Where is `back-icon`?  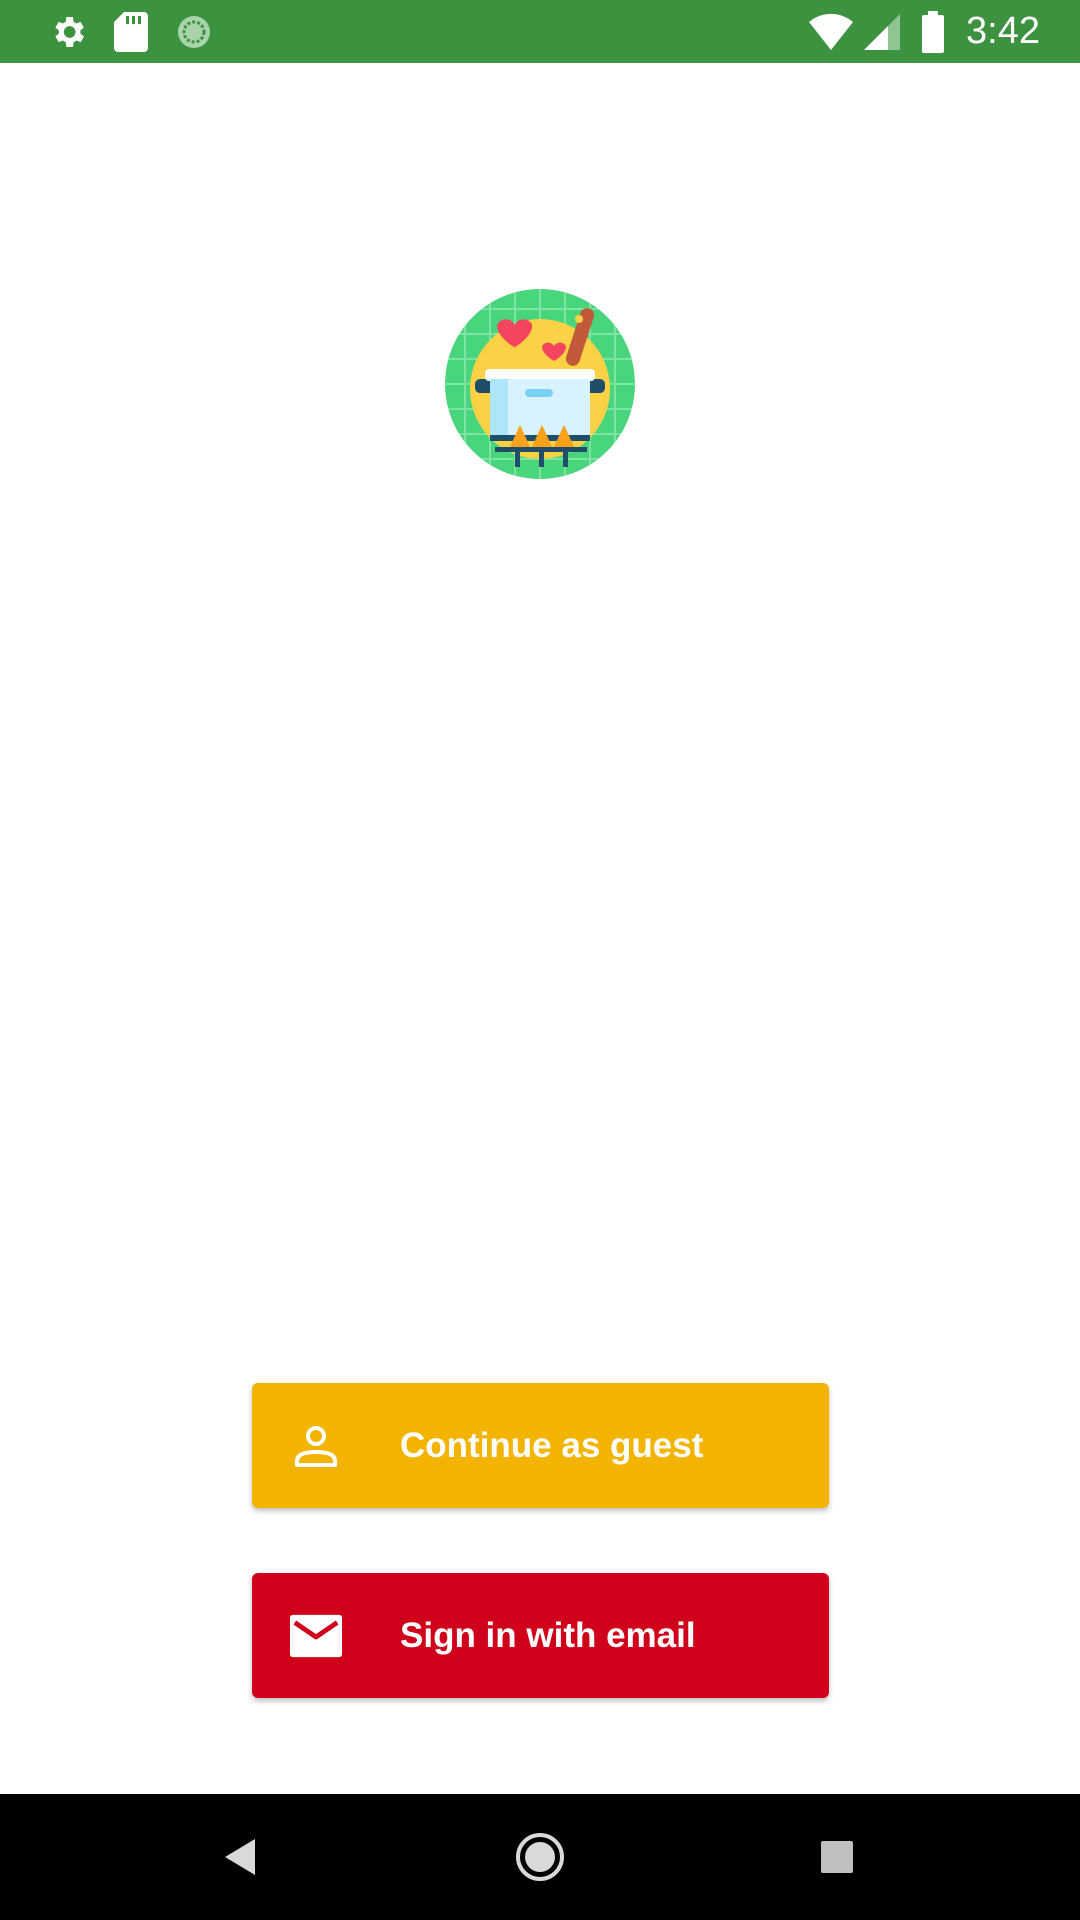 back-icon is located at coordinates (241, 1857).